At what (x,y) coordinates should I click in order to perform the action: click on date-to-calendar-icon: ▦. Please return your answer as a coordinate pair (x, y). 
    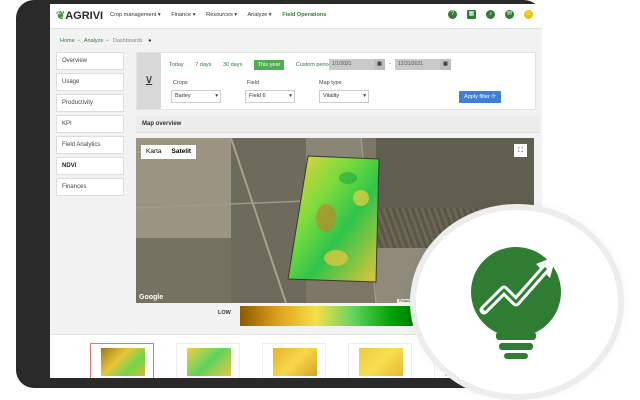
    Looking at the image, I should click on (445, 64).